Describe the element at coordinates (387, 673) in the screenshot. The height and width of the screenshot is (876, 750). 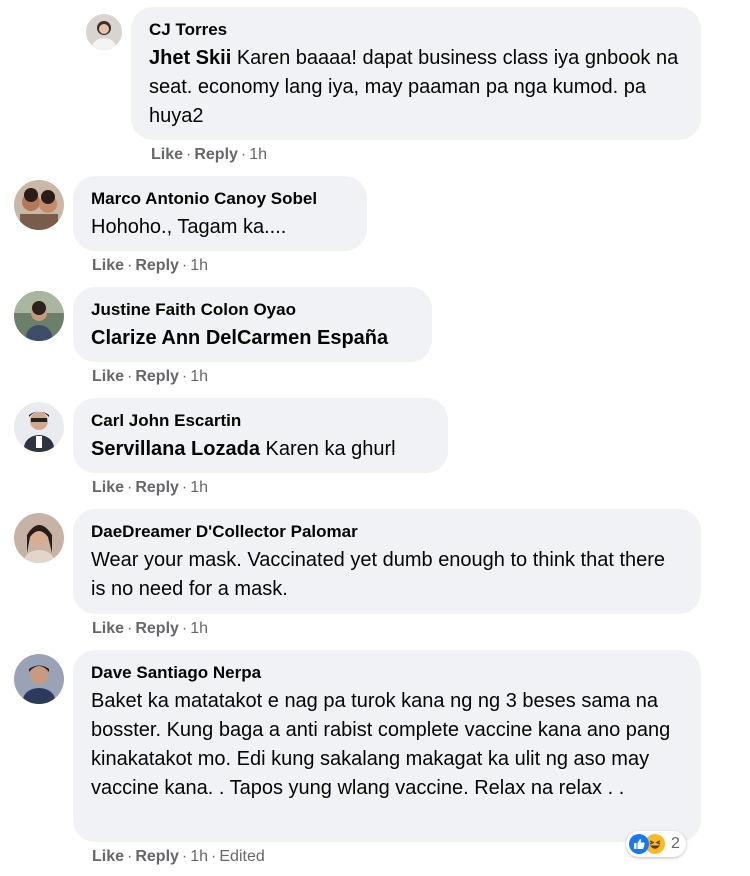
I see `comment-author: Dave Santiago Nerpa` at that location.